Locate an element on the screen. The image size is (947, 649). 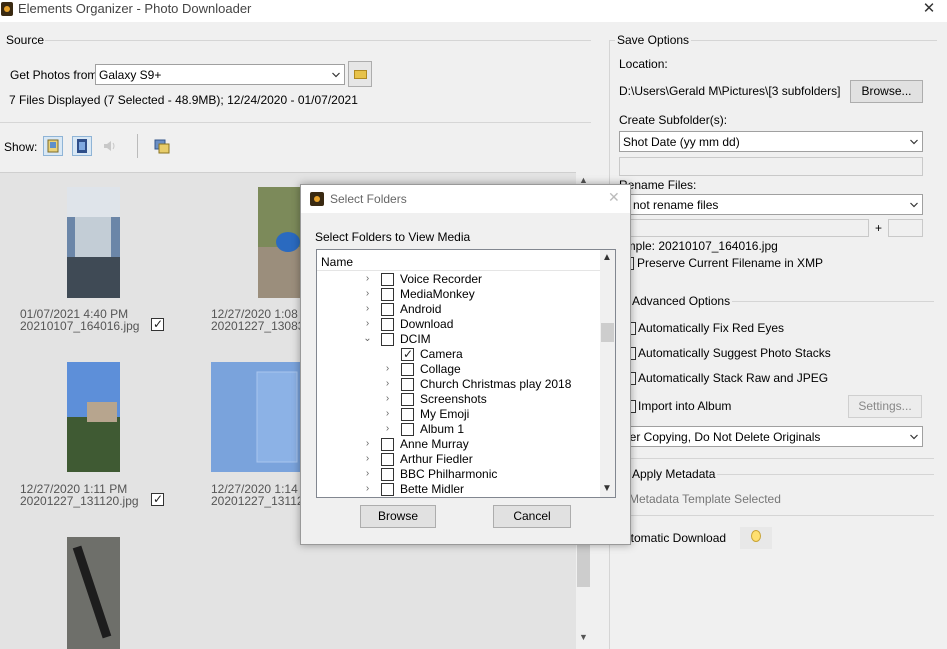
tree-node: › MediaMonkey is located at coordinates (458, 294).